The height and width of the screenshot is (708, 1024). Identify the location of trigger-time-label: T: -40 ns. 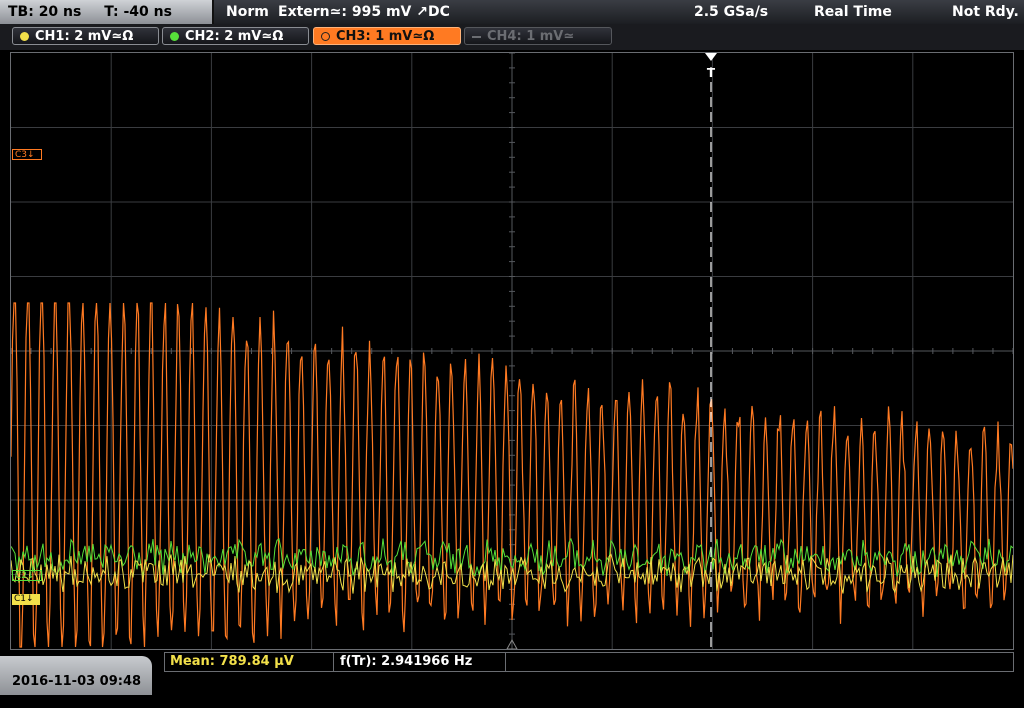
(138, 12).